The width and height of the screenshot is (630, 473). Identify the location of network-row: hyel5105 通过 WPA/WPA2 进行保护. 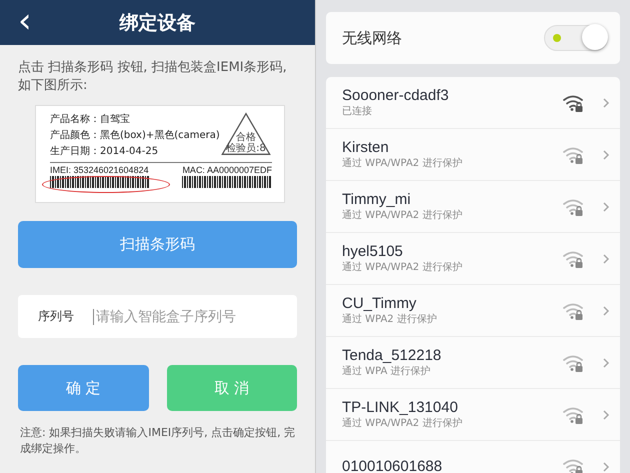
(473, 259).